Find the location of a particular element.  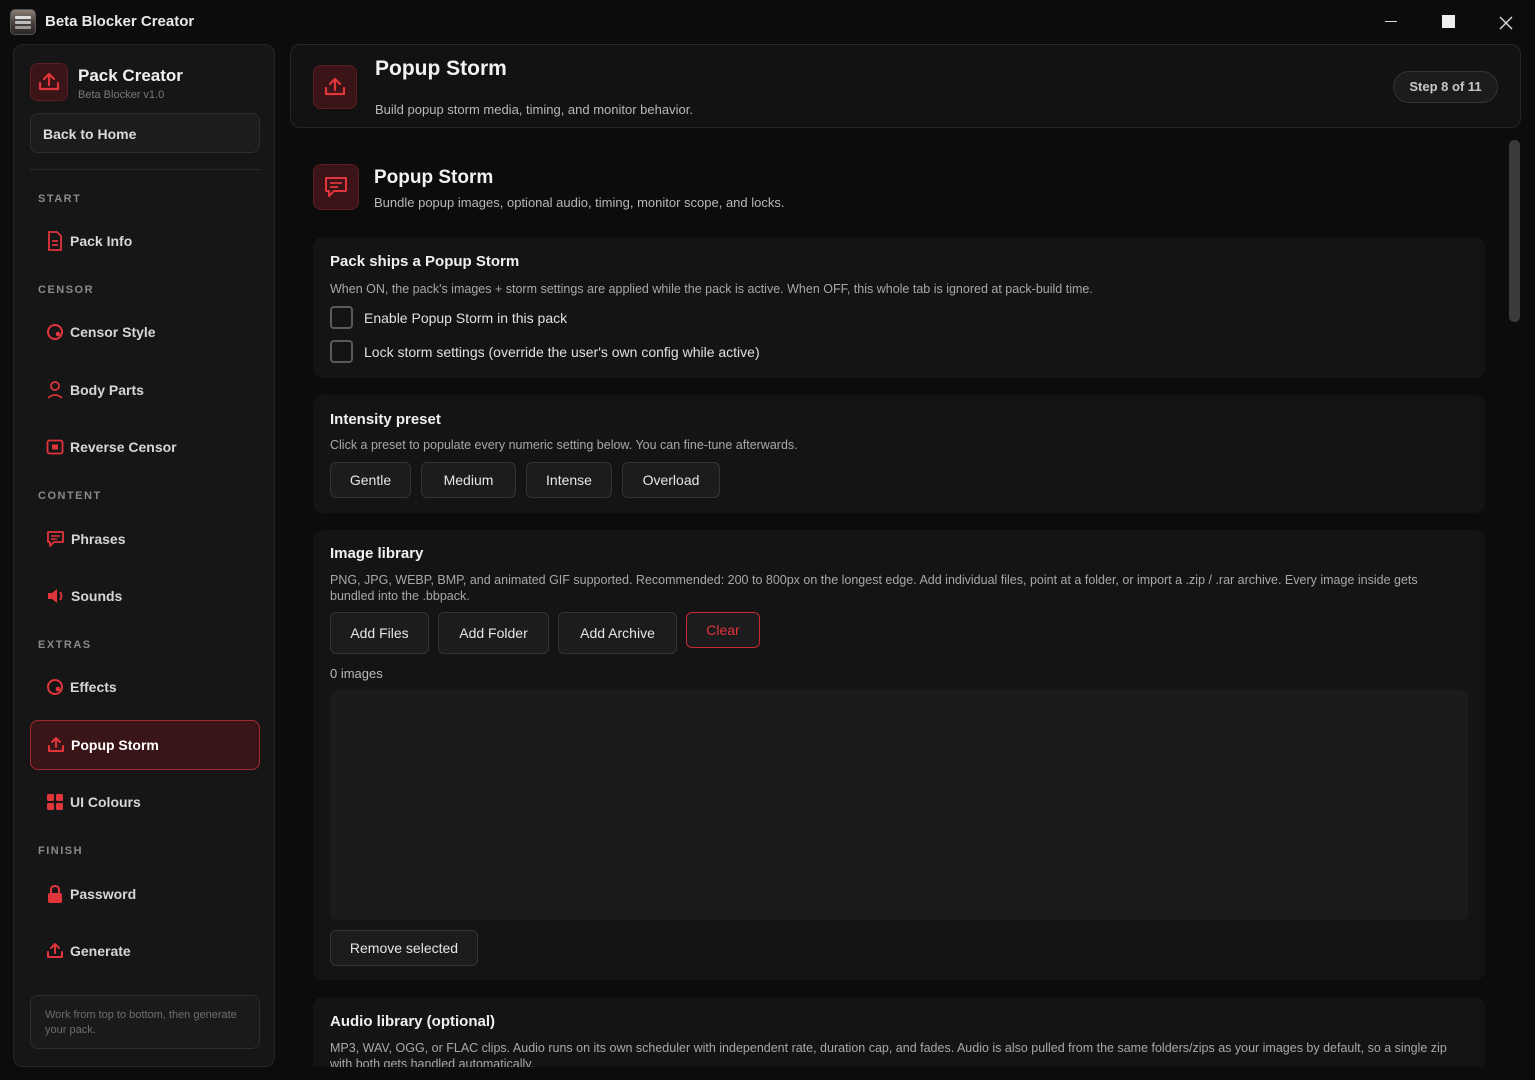

lock-icon is located at coordinates (55, 893).